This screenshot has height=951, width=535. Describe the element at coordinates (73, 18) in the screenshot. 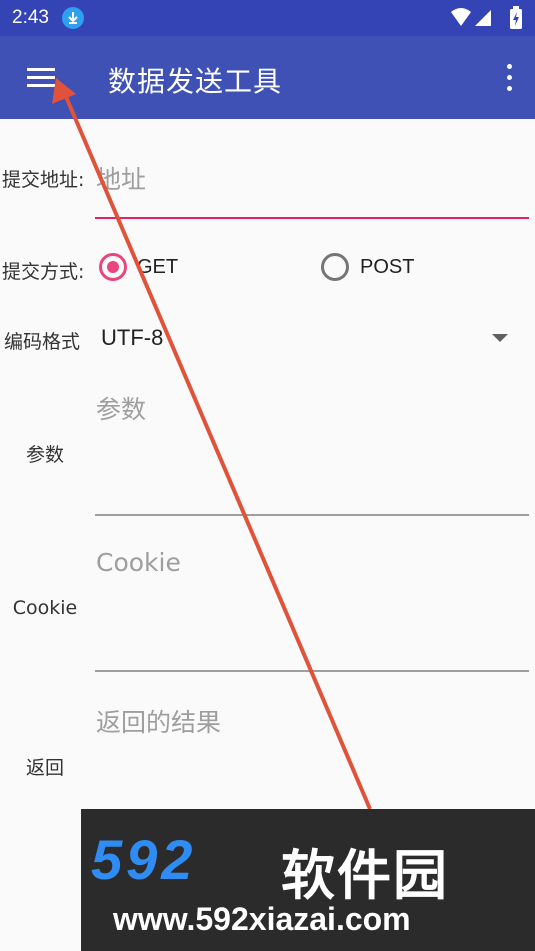

I see `download-icon` at that location.